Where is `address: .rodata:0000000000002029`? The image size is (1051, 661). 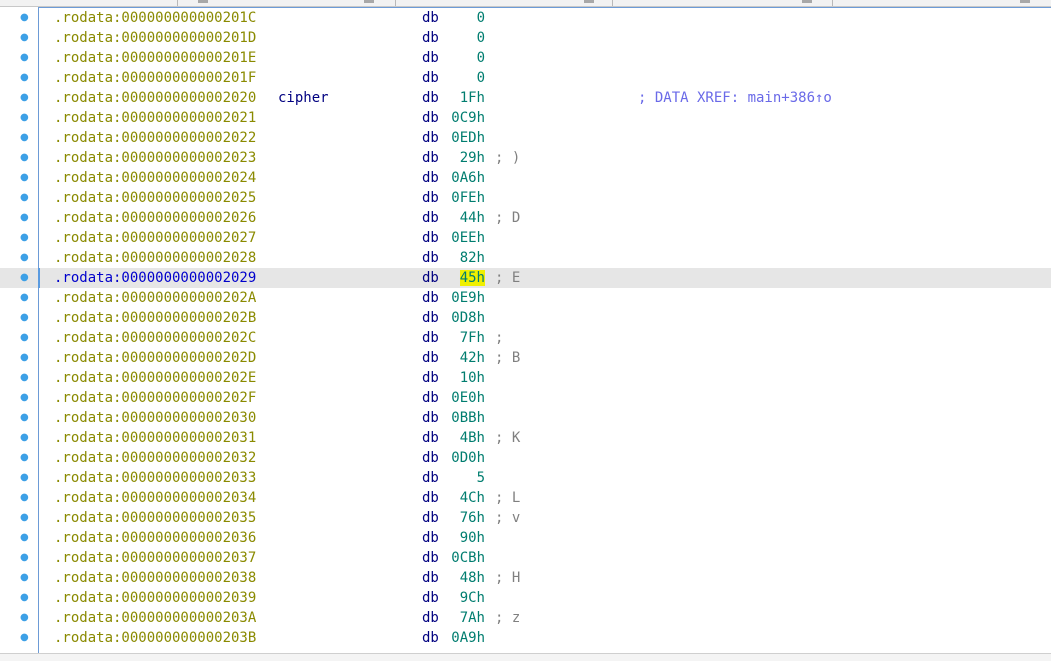
address: .rodata:0000000000002029 is located at coordinates (155, 278).